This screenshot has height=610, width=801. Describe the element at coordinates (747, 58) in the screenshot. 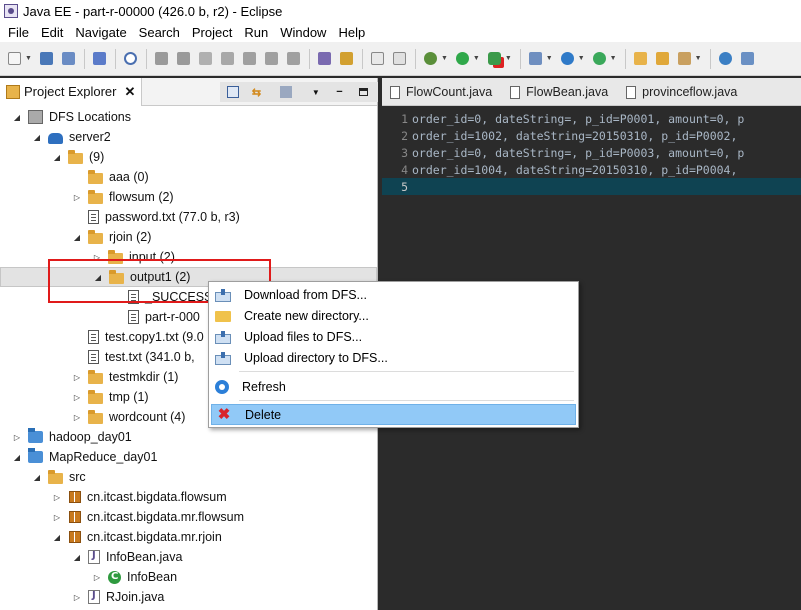

I see `search-tool-icon` at that location.